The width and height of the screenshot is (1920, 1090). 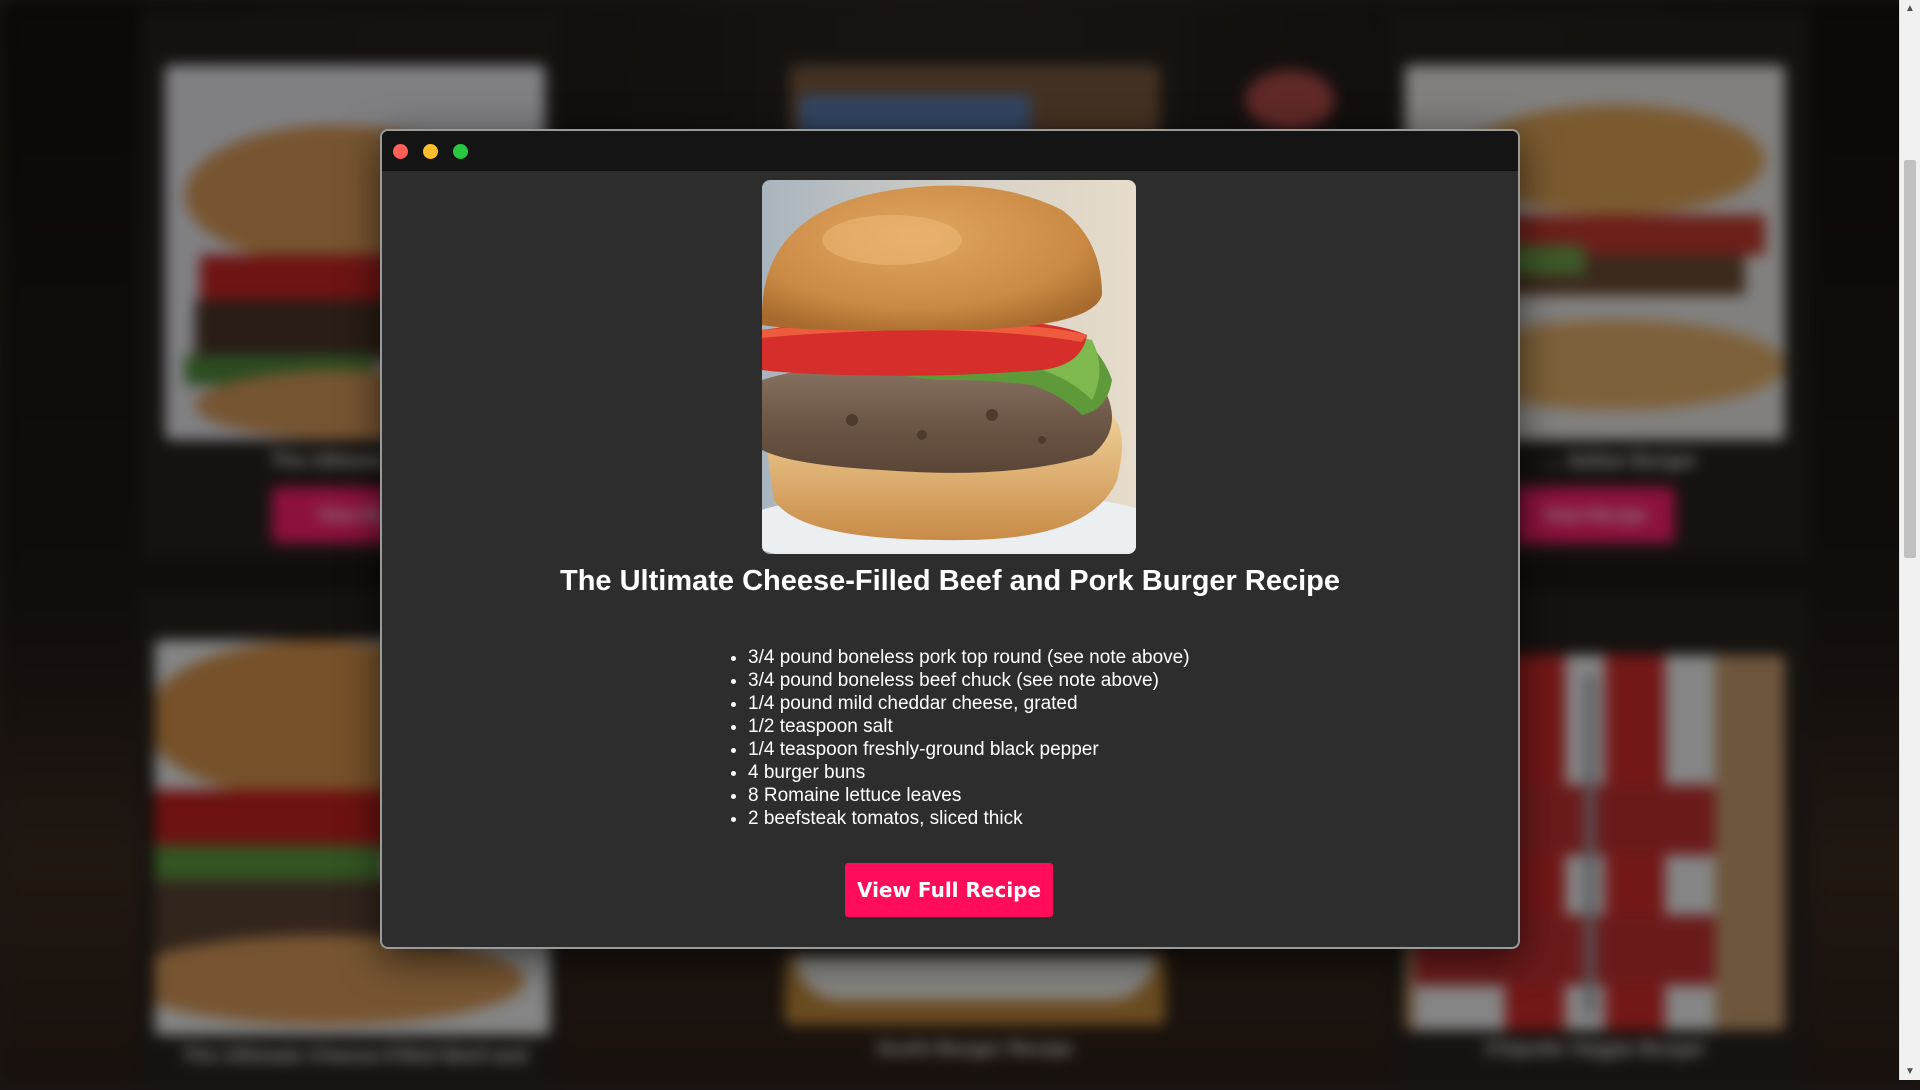 I want to click on bg-view-recipe-button: View Recipe, so click(x=1595, y=515).